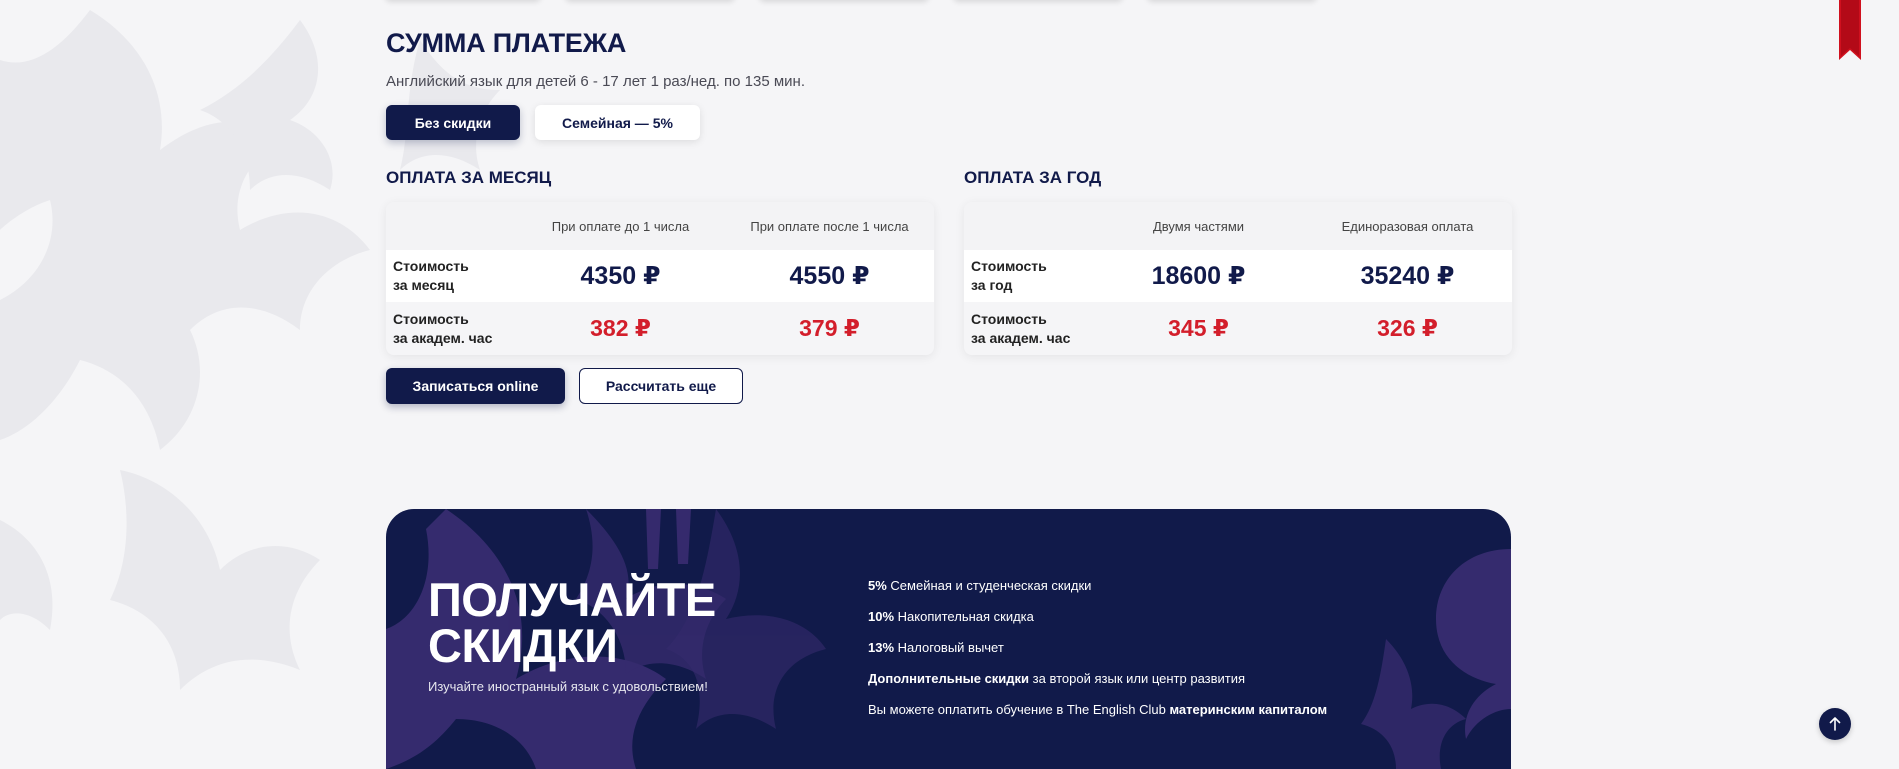 The image size is (1899, 769). Describe the element at coordinates (1198, 226) in the screenshot. I see `column-header: Двумя частями` at that location.